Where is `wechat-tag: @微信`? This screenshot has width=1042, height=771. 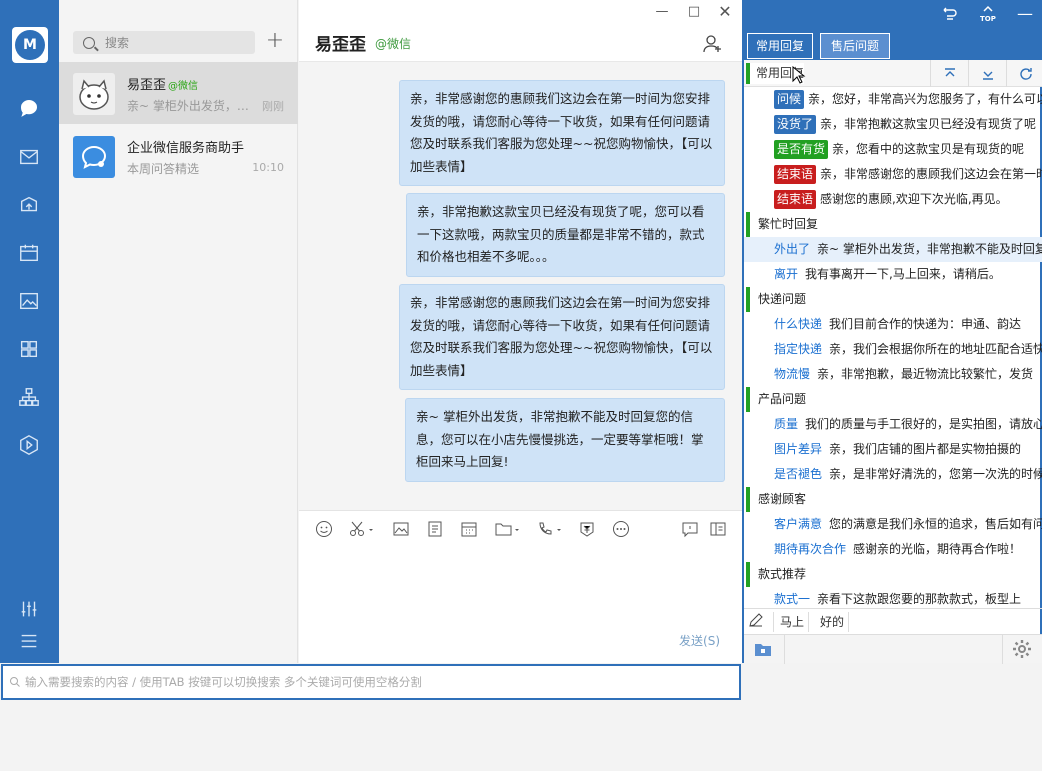
wechat-tag: @微信 is located at coordinates (183, 86).